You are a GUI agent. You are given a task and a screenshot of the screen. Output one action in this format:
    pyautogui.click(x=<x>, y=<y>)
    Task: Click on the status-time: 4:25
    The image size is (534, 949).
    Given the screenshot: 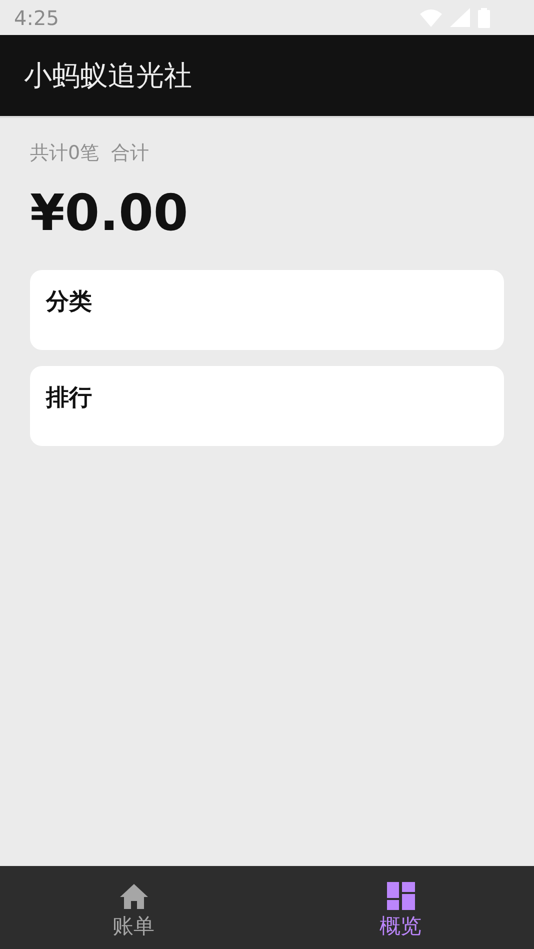 What is the action you would take?
    pyautogui.click(x=36, y=18)
    